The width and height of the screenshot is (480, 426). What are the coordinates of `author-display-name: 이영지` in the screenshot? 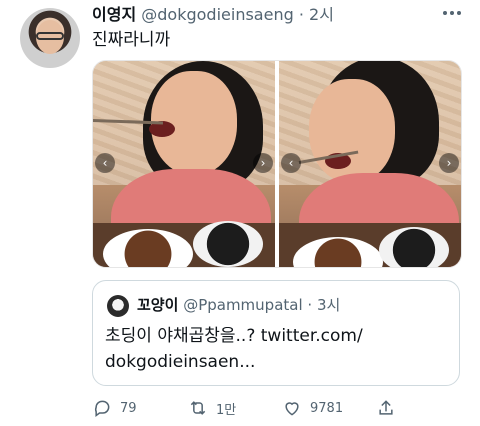 It's located at (114, 14).